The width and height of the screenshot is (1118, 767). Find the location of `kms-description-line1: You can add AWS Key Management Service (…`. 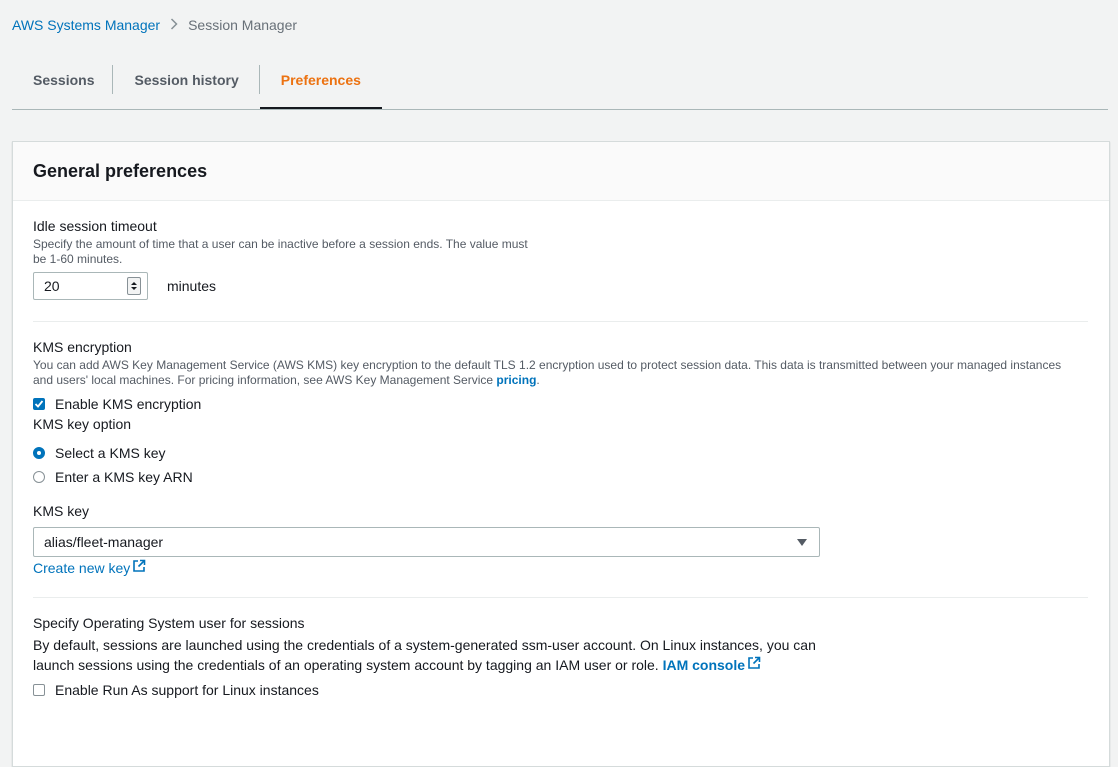

kms-description-line1: You can add AWS Key Management Service (… is located at coordinates (547, 365).